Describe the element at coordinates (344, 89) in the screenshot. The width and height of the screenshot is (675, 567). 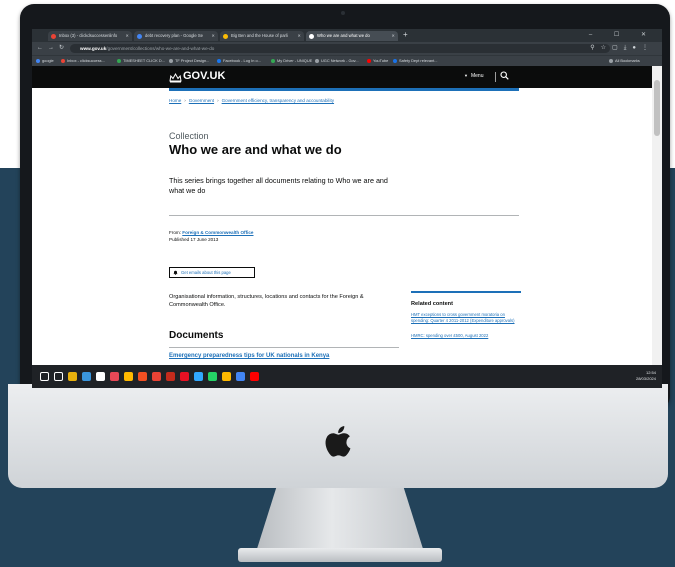
I see `header-blue-rule` at that location.